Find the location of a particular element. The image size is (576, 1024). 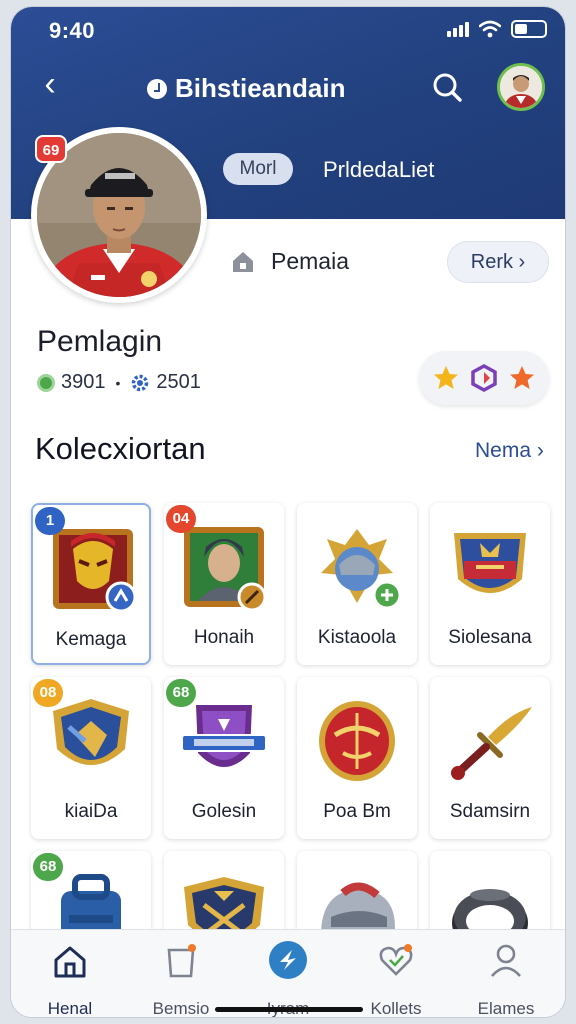

collection-card: Sdamsirn is located at coordinates (490, 758).